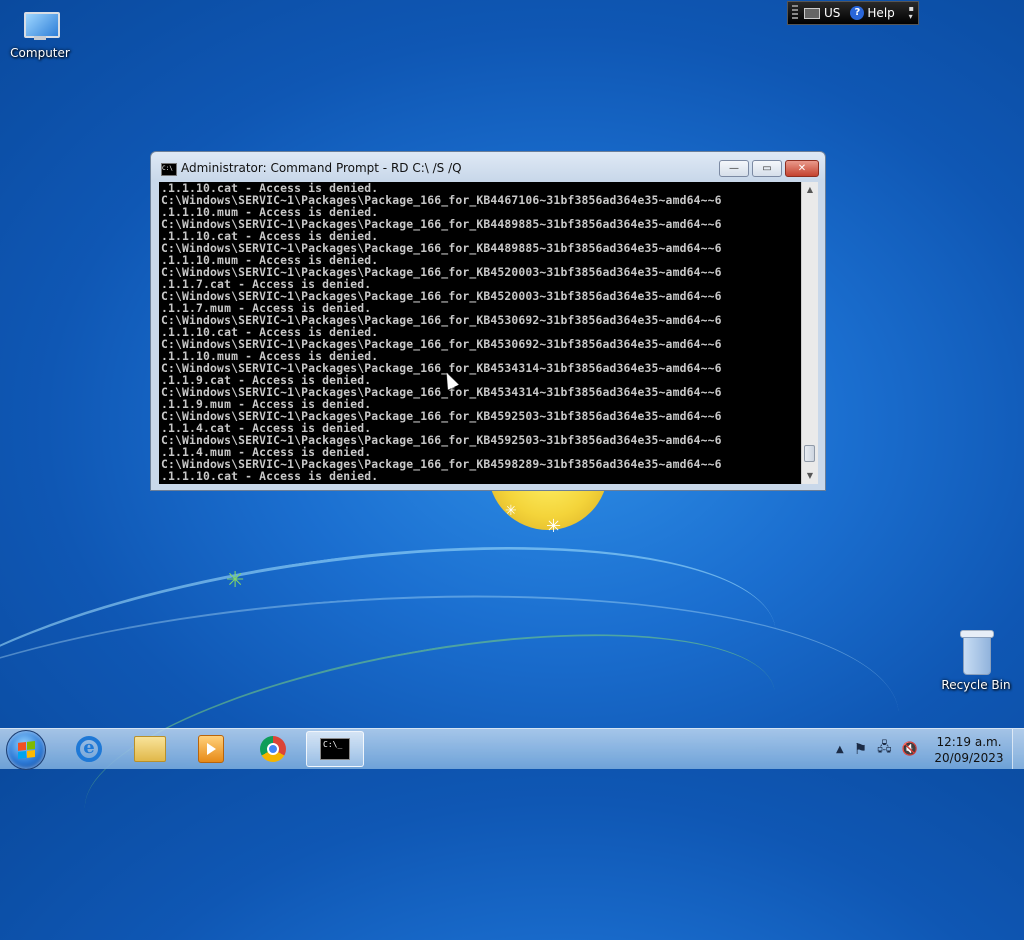  Describe the element at coordinates (884, 749) in the screenshot. I see `network-icon: 🖧` at that location.